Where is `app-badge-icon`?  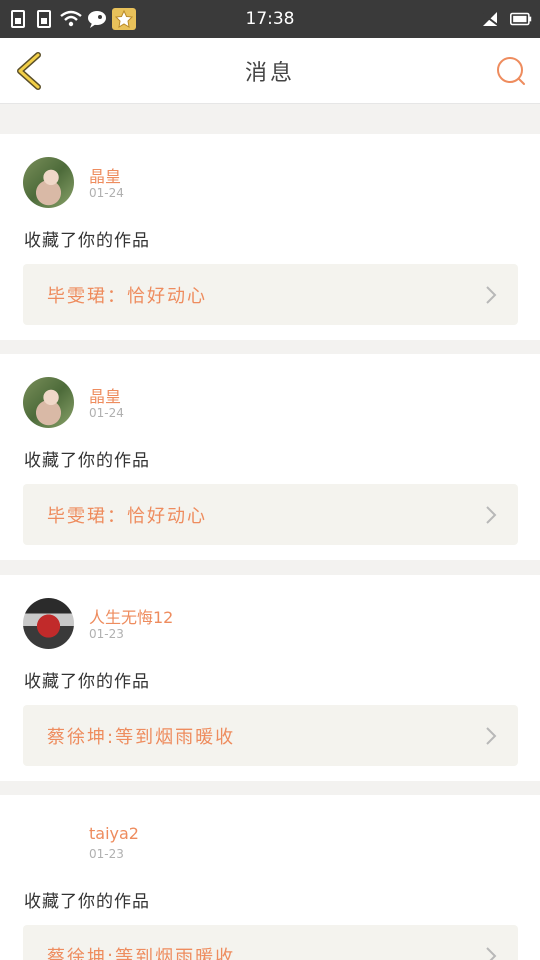 app-badge-icon is located at coordinates (124, 19).